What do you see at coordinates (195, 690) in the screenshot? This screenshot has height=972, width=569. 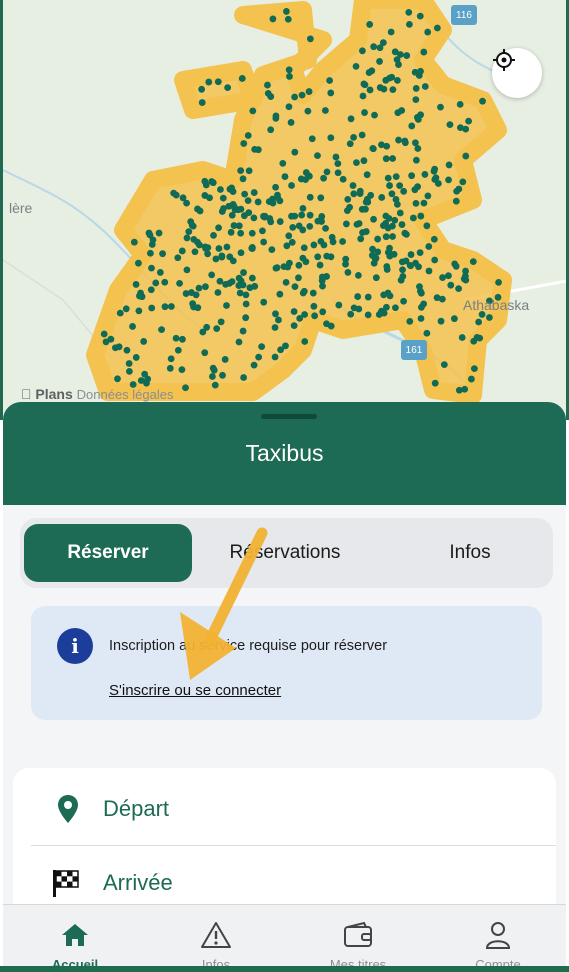 I see `signup-login-link: S'inscrire ou se connecter` at bounding box center [195, 690].